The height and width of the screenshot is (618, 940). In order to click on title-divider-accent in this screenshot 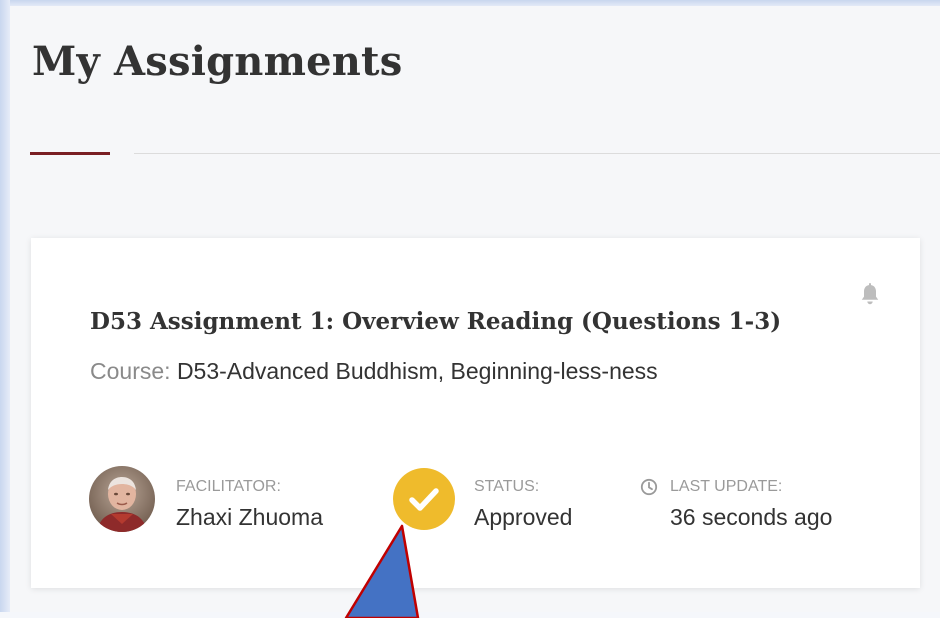, I will do `click(70, 153)`.